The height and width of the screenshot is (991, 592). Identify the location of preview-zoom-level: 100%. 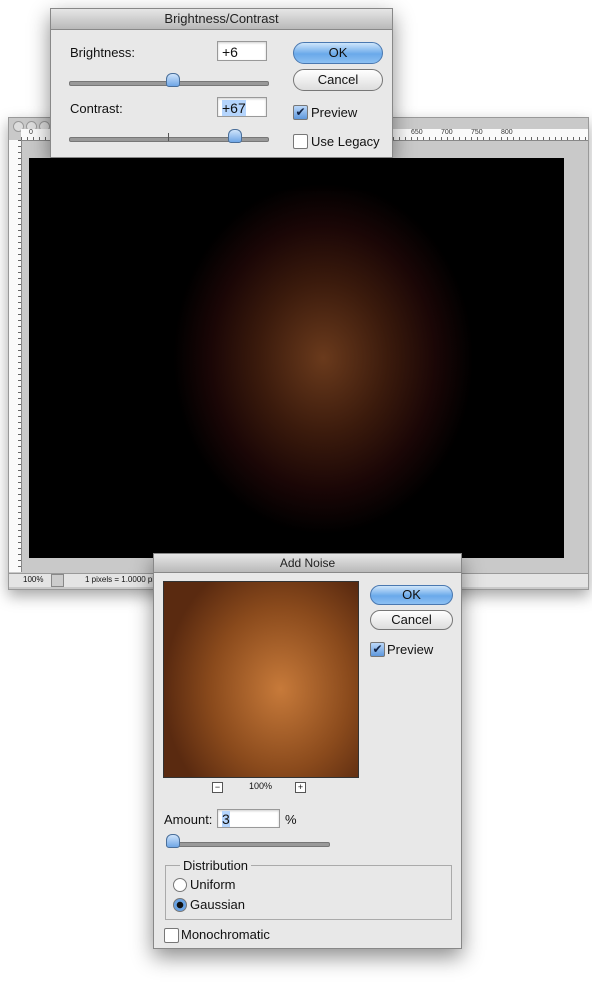
(261, 786).